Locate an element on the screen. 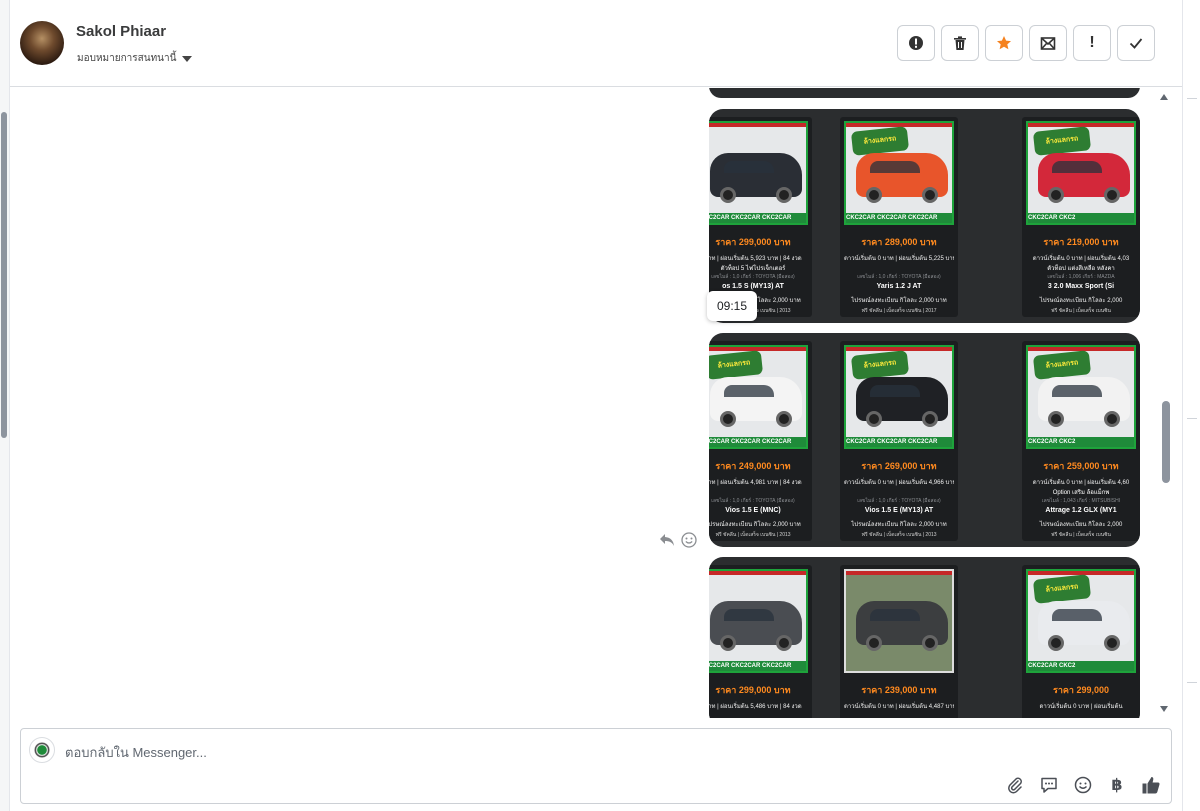 Image resolution: width=1200 pixels, height=811 pixels. mark-unread-button is located at coordinates (1048, 43).